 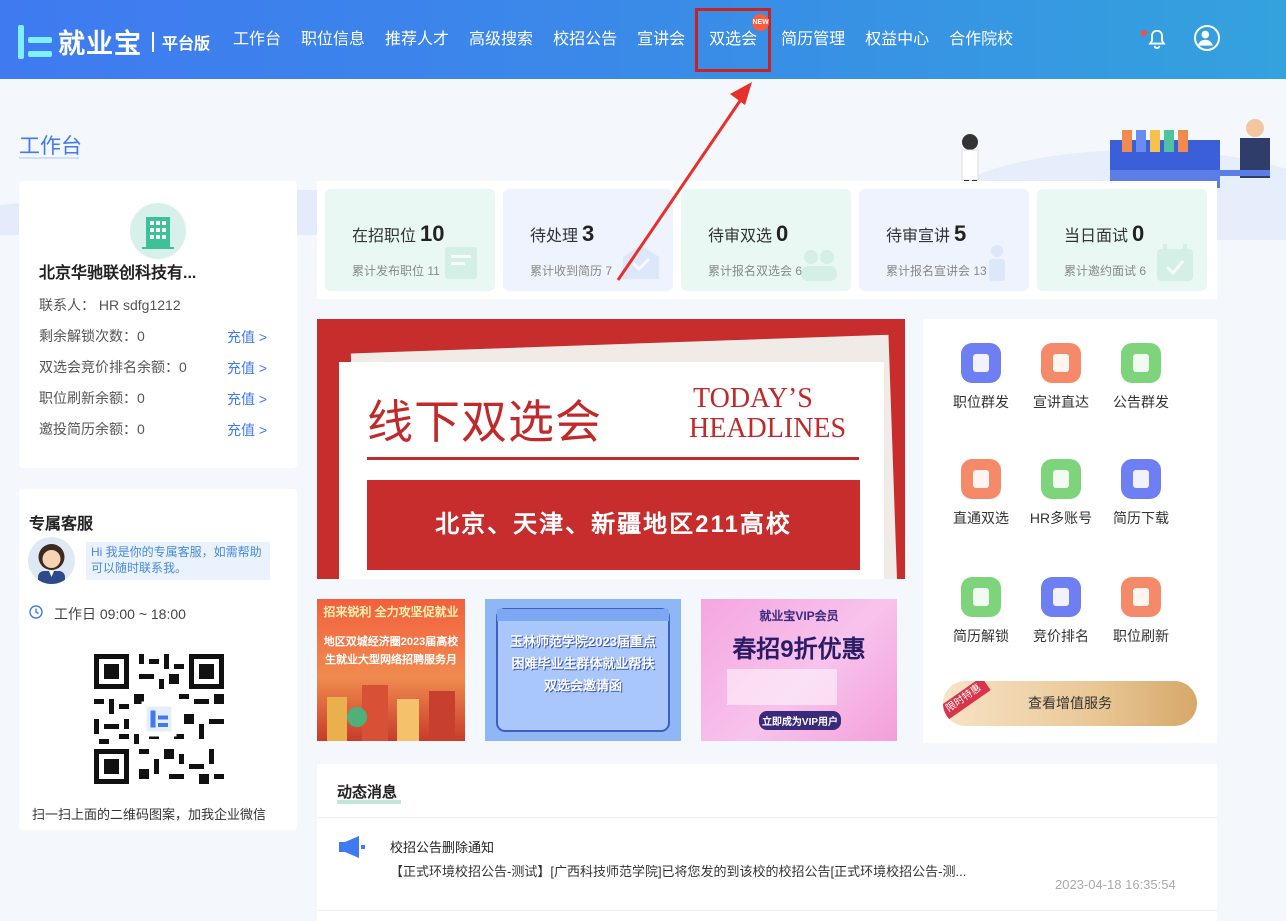 What do you see at coordinates (1061, 518) in the screenshot?
I see `quick-label: HR多账号` at bounding box center [1061, 518].